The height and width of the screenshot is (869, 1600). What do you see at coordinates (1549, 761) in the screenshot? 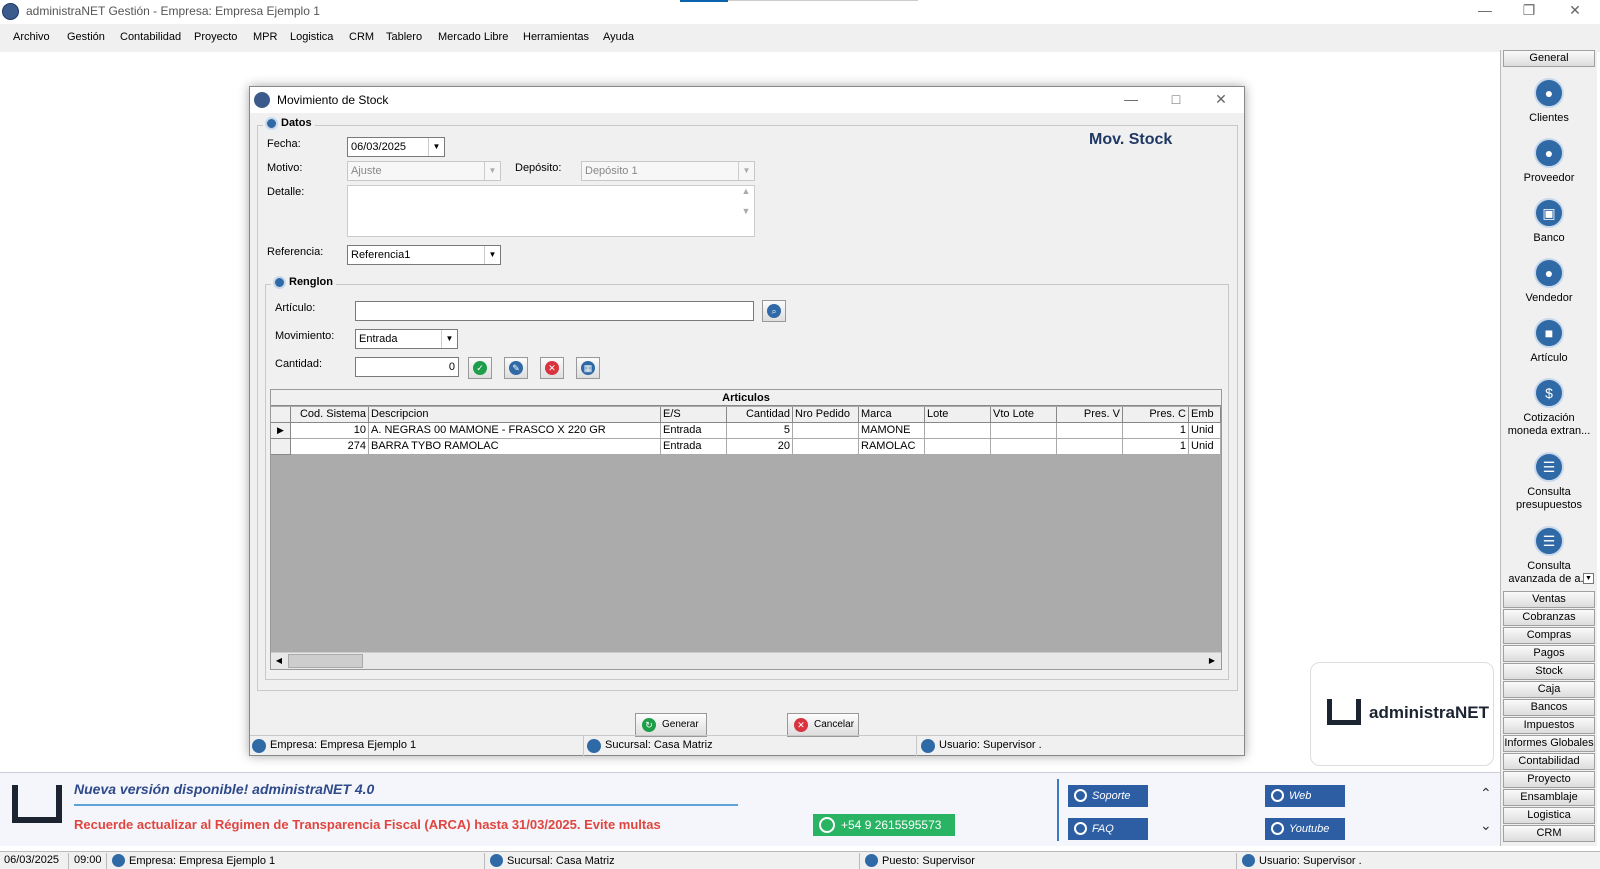
I see `side-section-contabilidad: Contabilidad` at bounding box center [1549, 761].